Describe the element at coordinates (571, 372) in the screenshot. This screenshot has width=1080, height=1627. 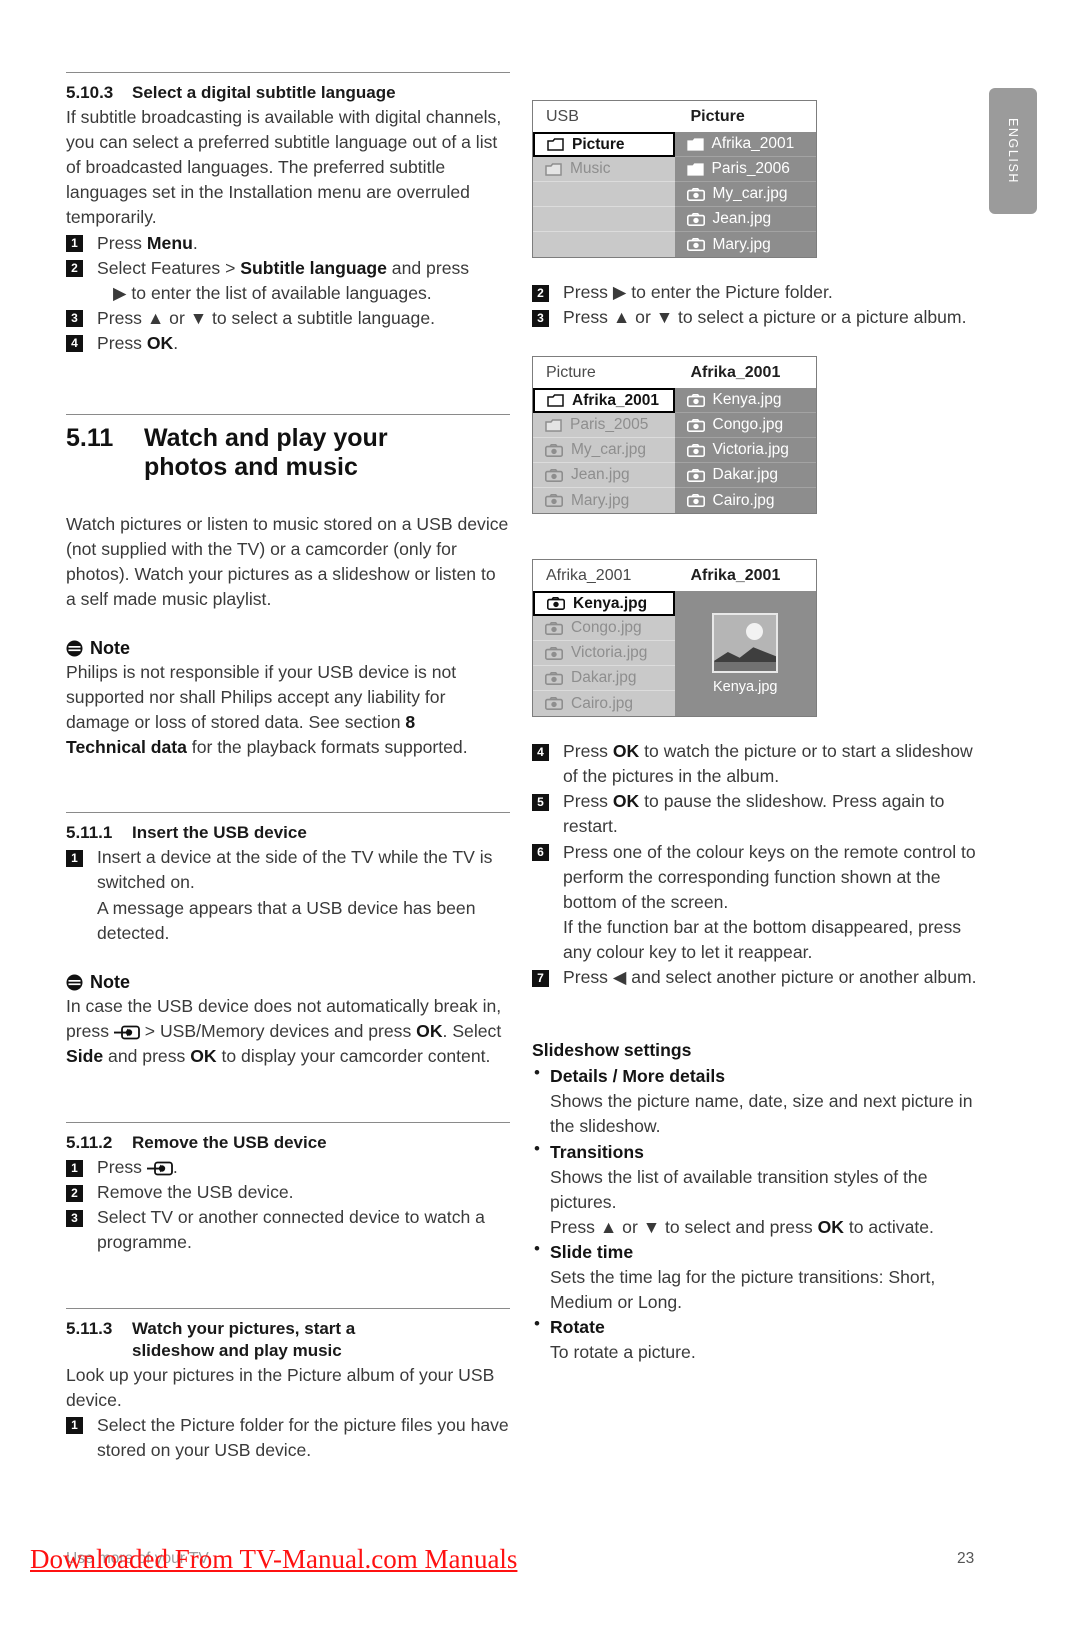
I see `menu-header-left: Picture` at that location.